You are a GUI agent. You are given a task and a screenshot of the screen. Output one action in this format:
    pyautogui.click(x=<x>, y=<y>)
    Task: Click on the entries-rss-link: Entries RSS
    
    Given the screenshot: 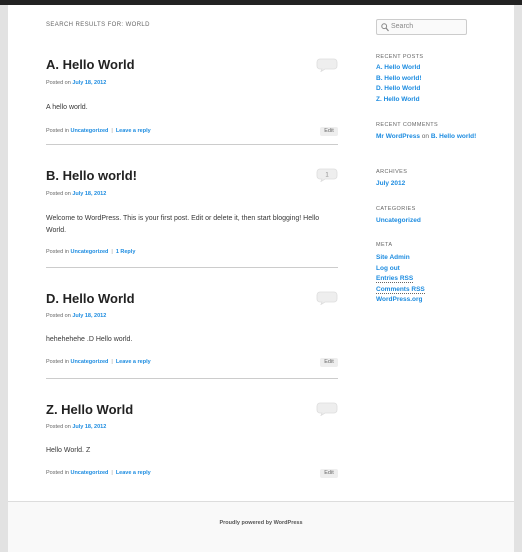 What is the action you would take?
    pyautogui.click(x=395, y=279)
    